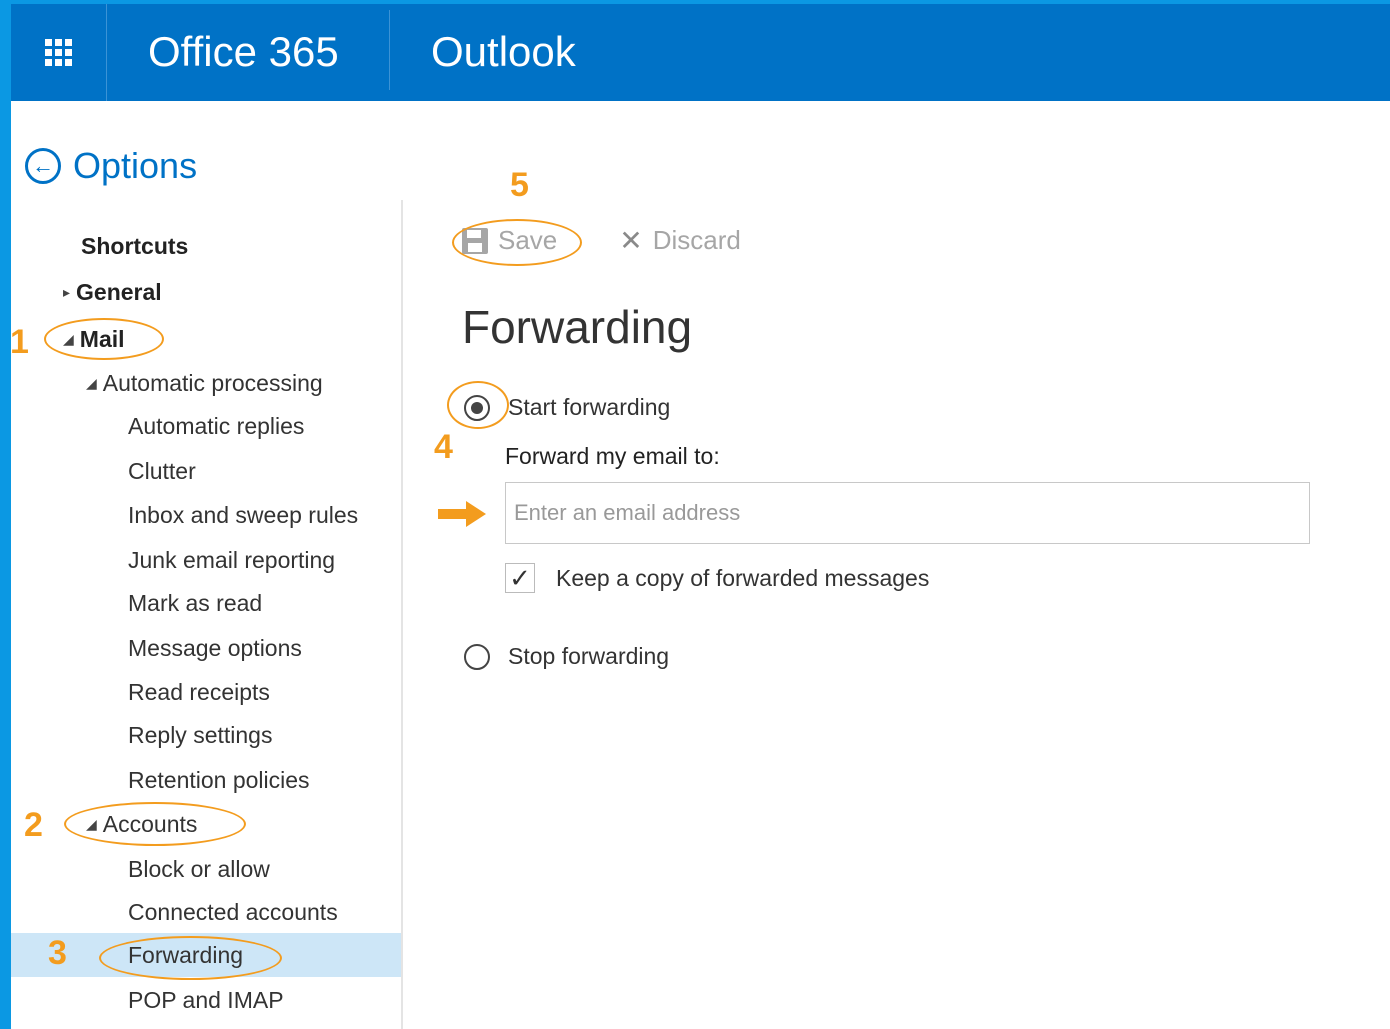 The image size is (1390, 1029). Describe the element at coordinates (907, 513) in the screenshot. I see `forward-email-input` at that location.